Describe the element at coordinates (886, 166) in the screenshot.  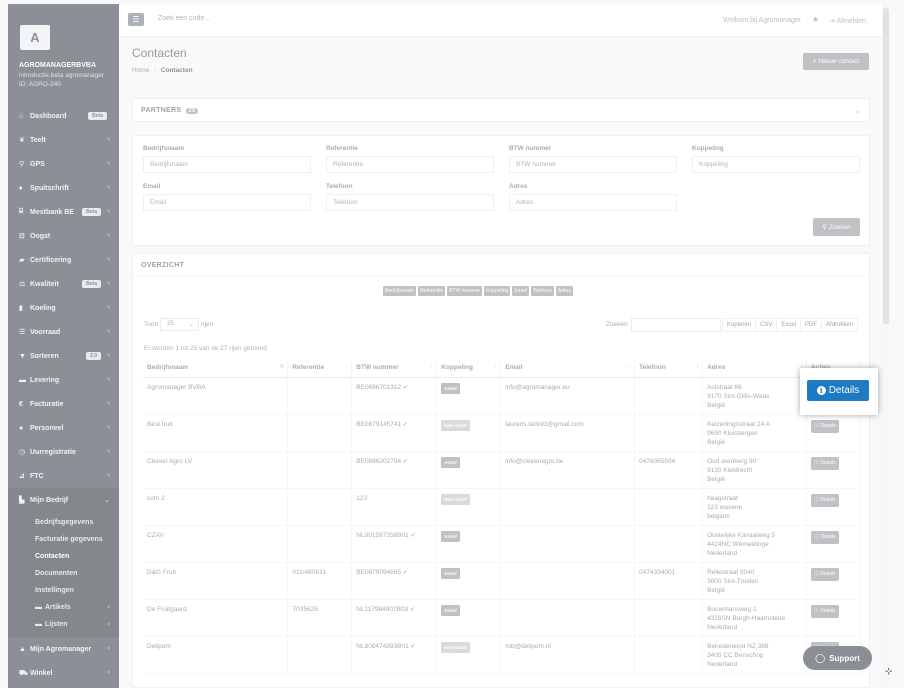
I see `scrollbar-thumb` at that location.